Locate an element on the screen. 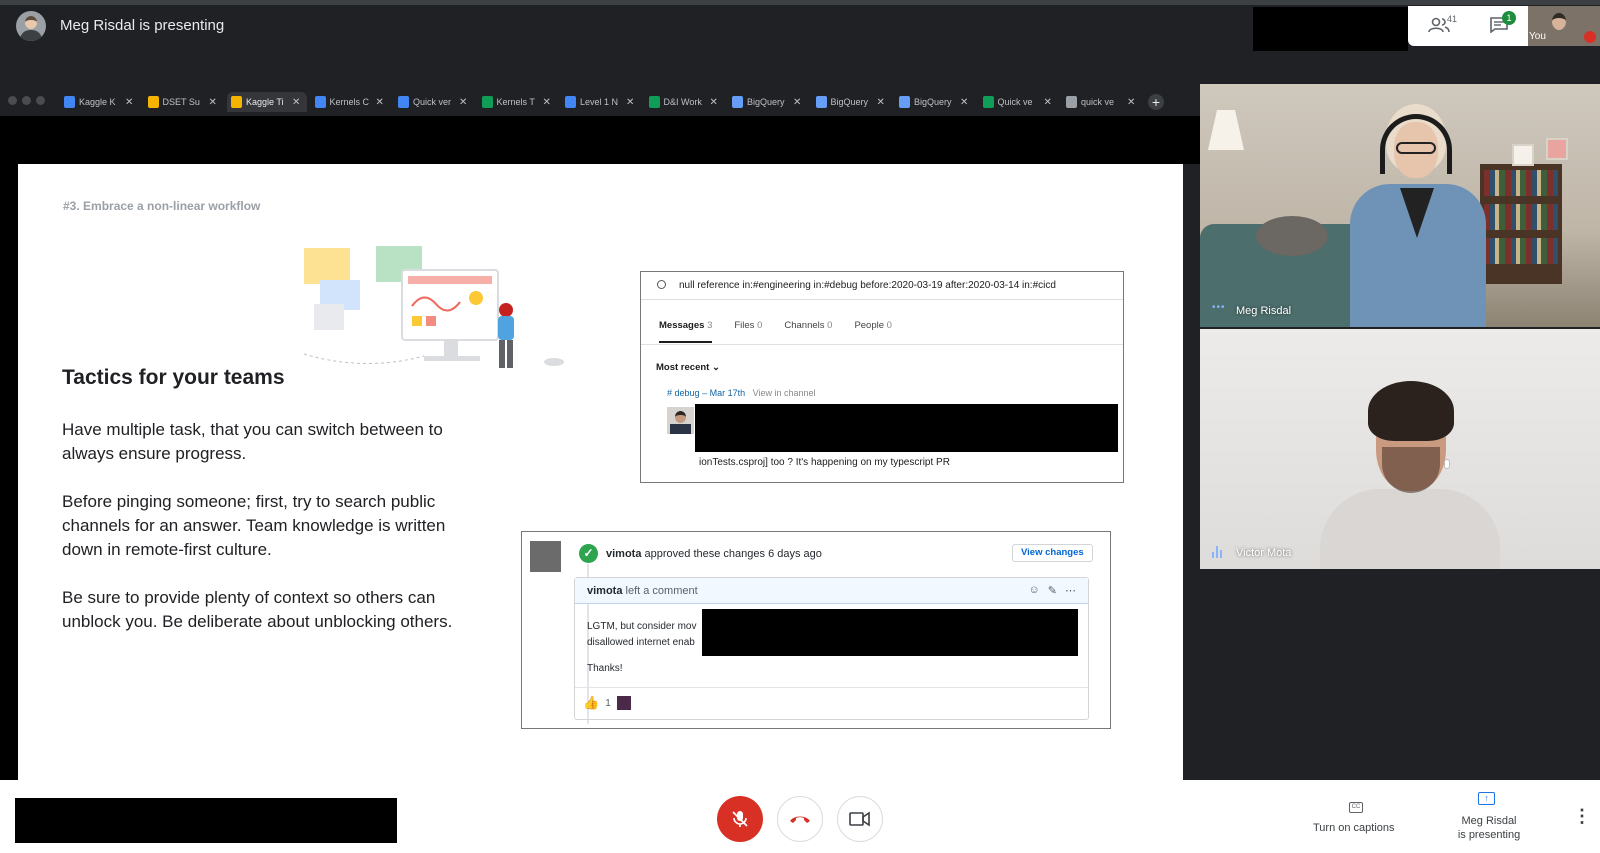  tab-label: Kernels C is located at coordinates (349, 102).